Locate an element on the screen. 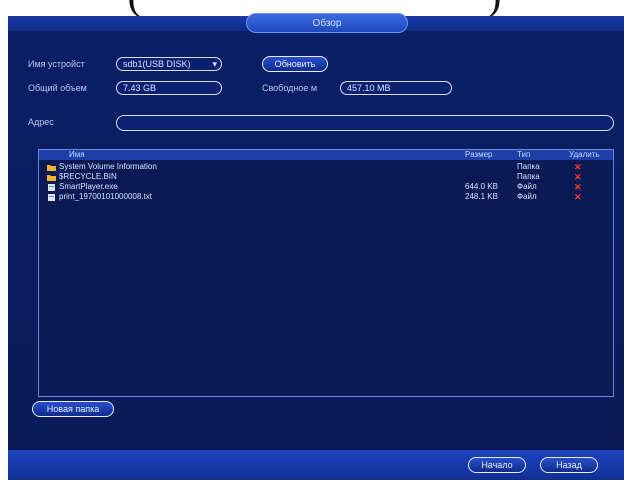 This screenshot has height=484, width=630. column-type: Тип is located at coordinates (524, 154).